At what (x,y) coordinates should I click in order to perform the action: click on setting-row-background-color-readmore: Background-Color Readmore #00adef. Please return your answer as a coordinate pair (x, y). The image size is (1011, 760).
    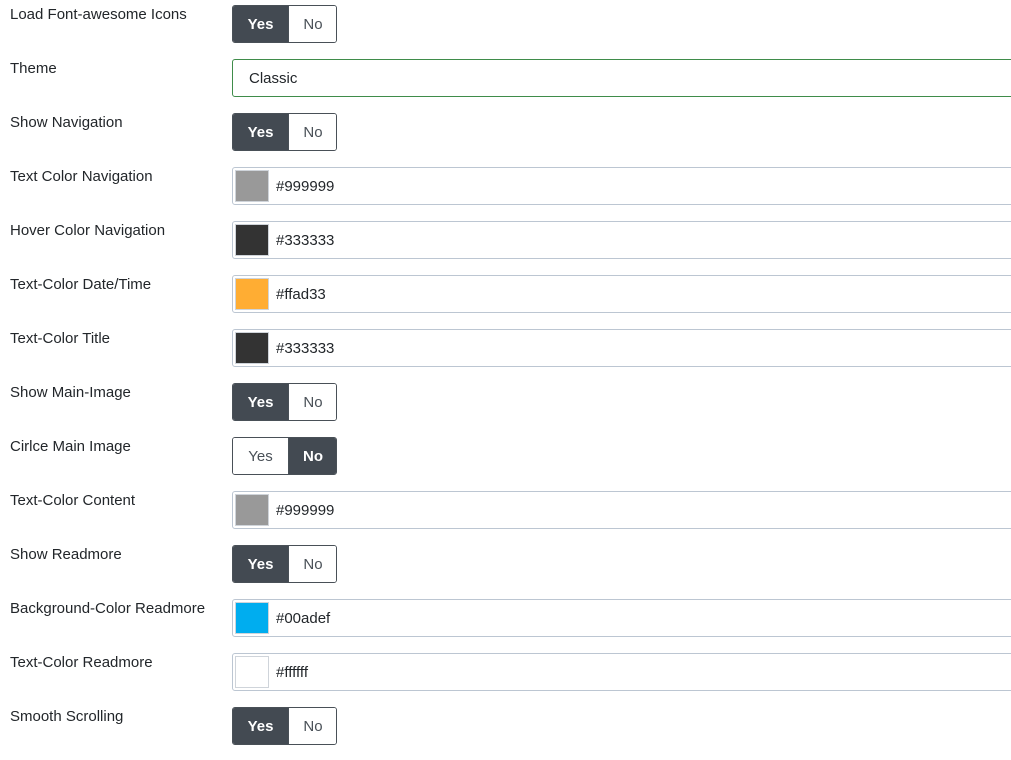
    Looking at the image, I should click on (505, 621).